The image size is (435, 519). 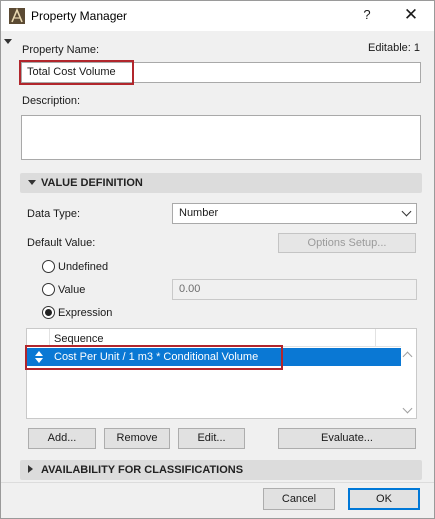 What do you see at coordinates (221, 183) in the screenshot?
I see `value-definition-section-header: VALUE DEFINITION` at bounding box center [221, 183].